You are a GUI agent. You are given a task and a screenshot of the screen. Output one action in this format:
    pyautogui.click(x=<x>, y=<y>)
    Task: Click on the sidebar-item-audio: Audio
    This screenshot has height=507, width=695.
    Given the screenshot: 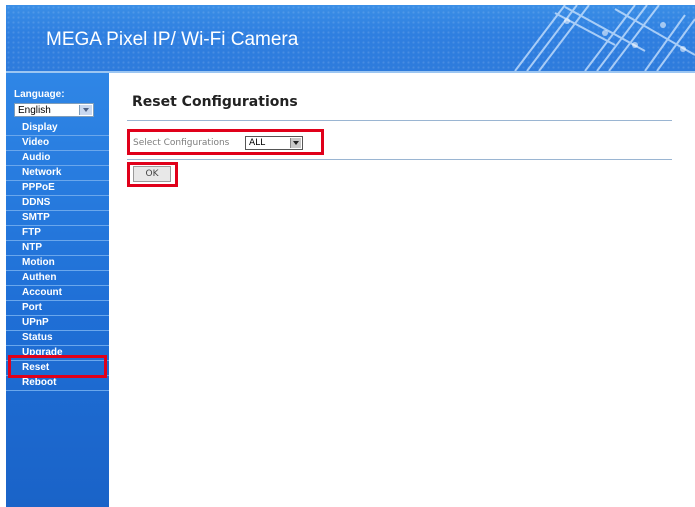 What is the action you would take?
    pyautogui.click(x=57, y=158)
    